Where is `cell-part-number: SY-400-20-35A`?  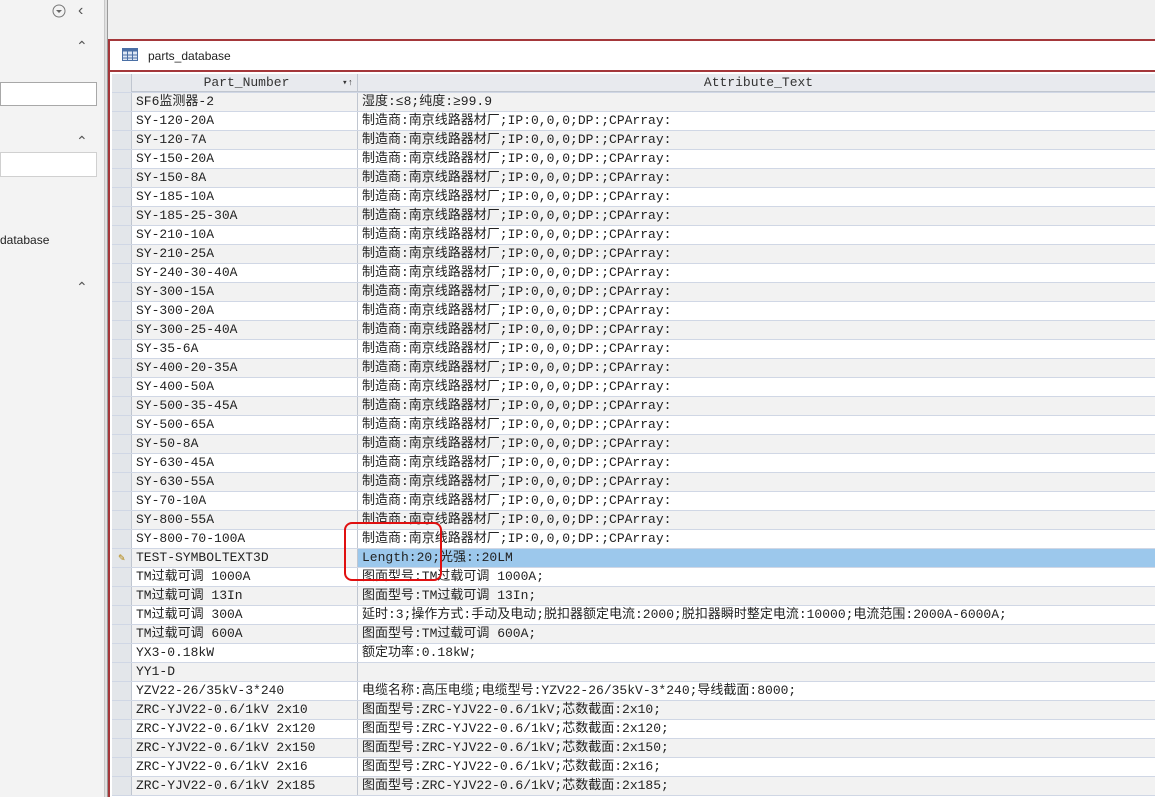
cell-part-number: SY-400-20-35A is located at coordinates (245, 368).